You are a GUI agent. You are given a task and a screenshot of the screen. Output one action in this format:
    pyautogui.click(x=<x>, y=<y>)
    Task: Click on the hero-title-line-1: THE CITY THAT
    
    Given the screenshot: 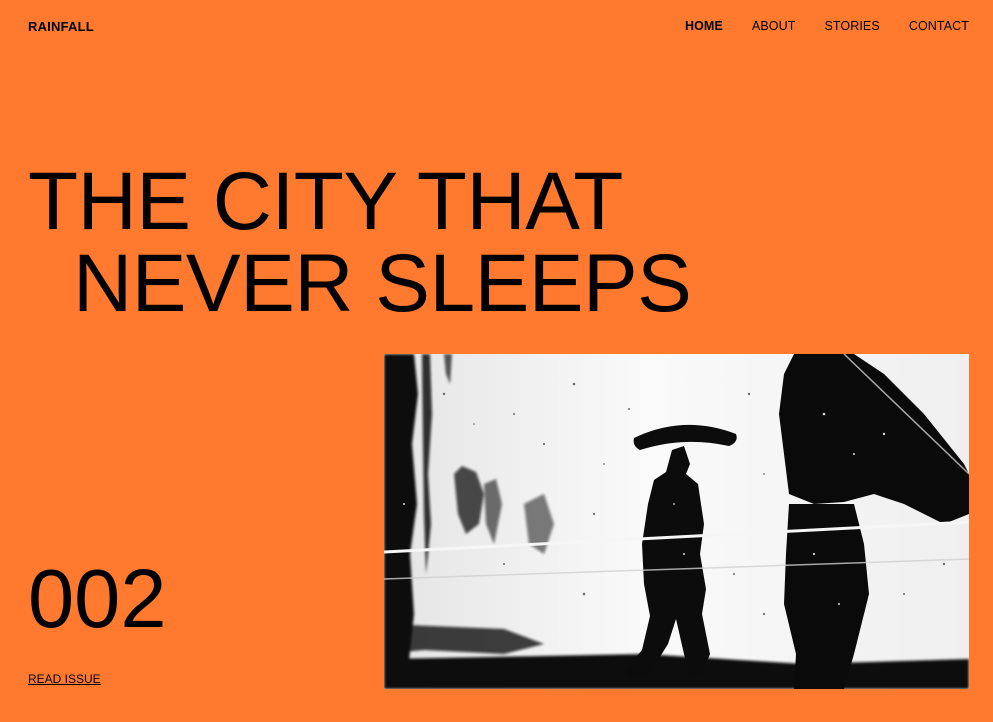 What is the action you would take?
    pyautogui.click(x=325, y=201)
    